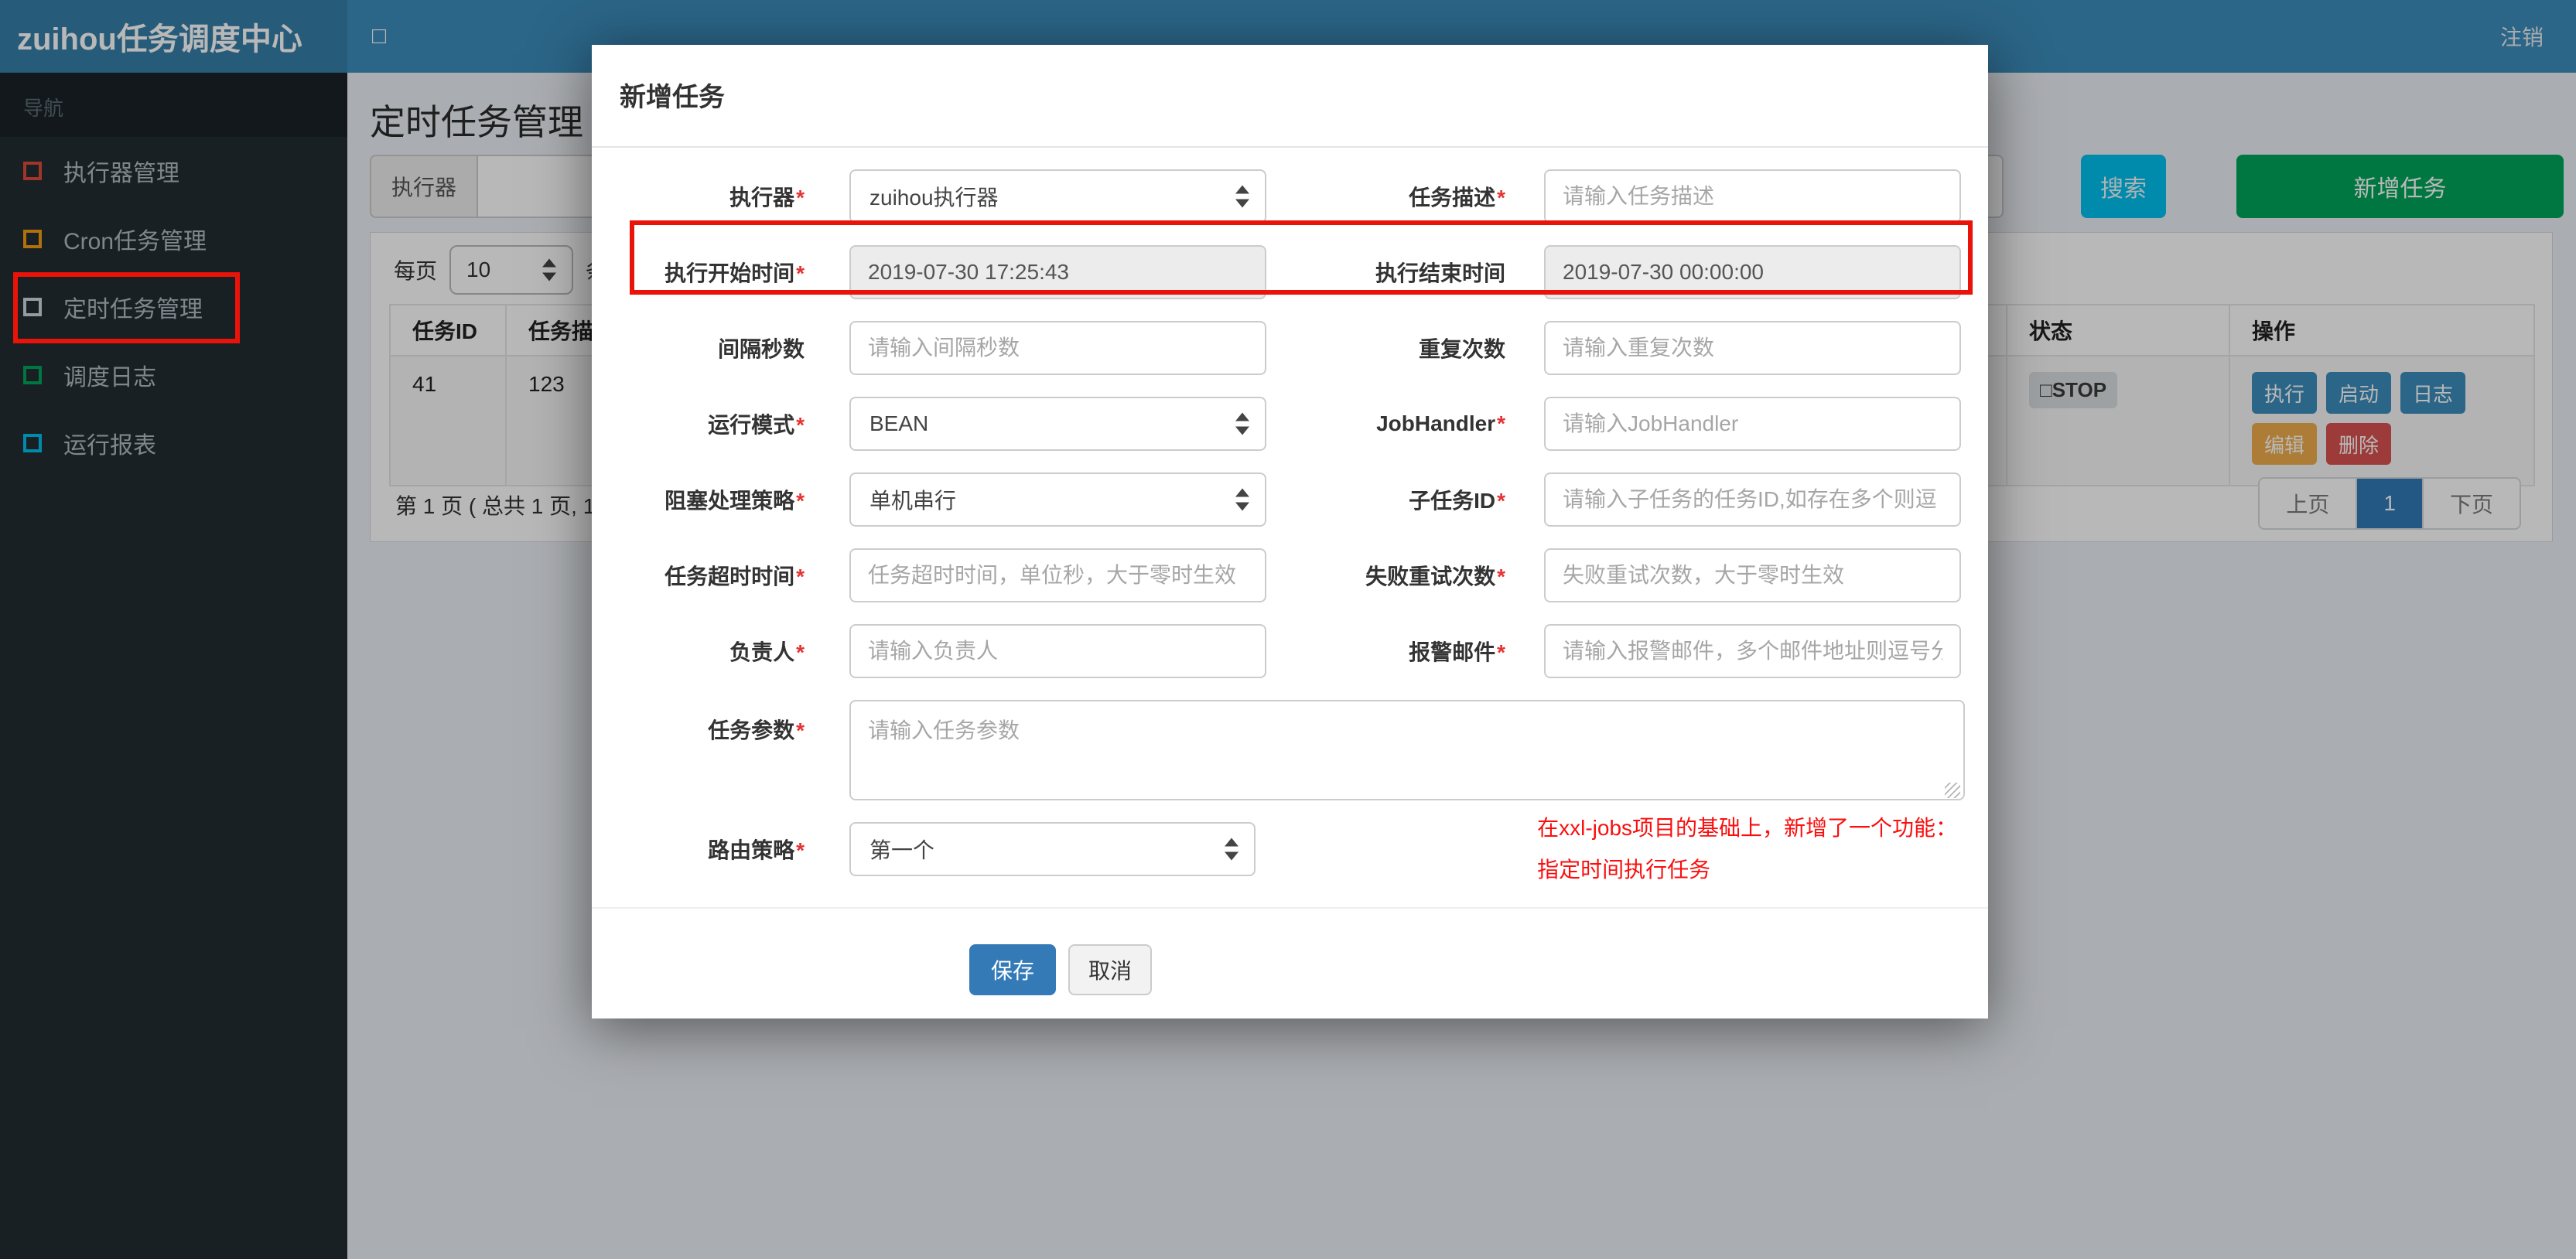  What do you see at coordinates (1057, 575) in the screenshot?
I see `timeout-input` at bounding box center [1057, 575].